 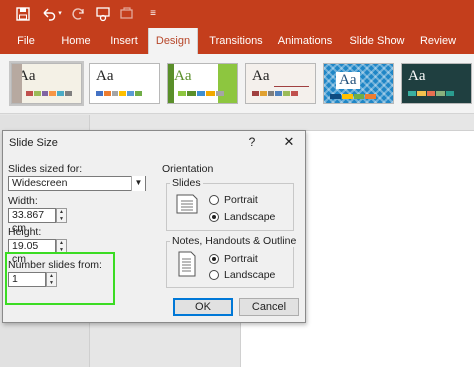 What do you see at coordinates (214, 217) in the screenshot?
I see `slides-landscape-radio` at bounding box center [214, 217].